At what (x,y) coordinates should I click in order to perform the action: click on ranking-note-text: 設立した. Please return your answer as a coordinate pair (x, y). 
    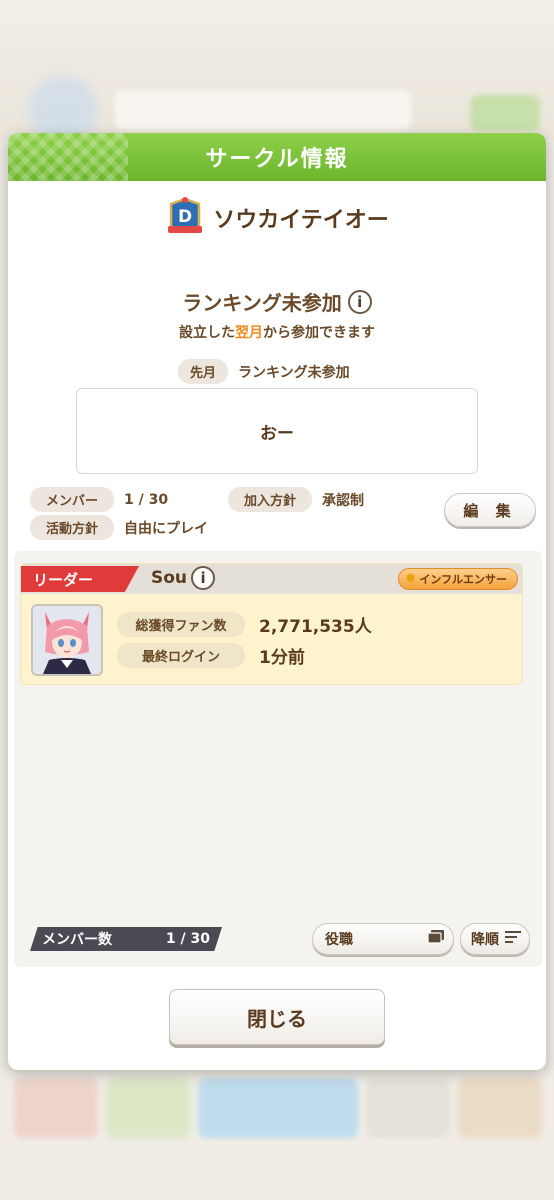
    Looking at the image, I should click on (207, 333).